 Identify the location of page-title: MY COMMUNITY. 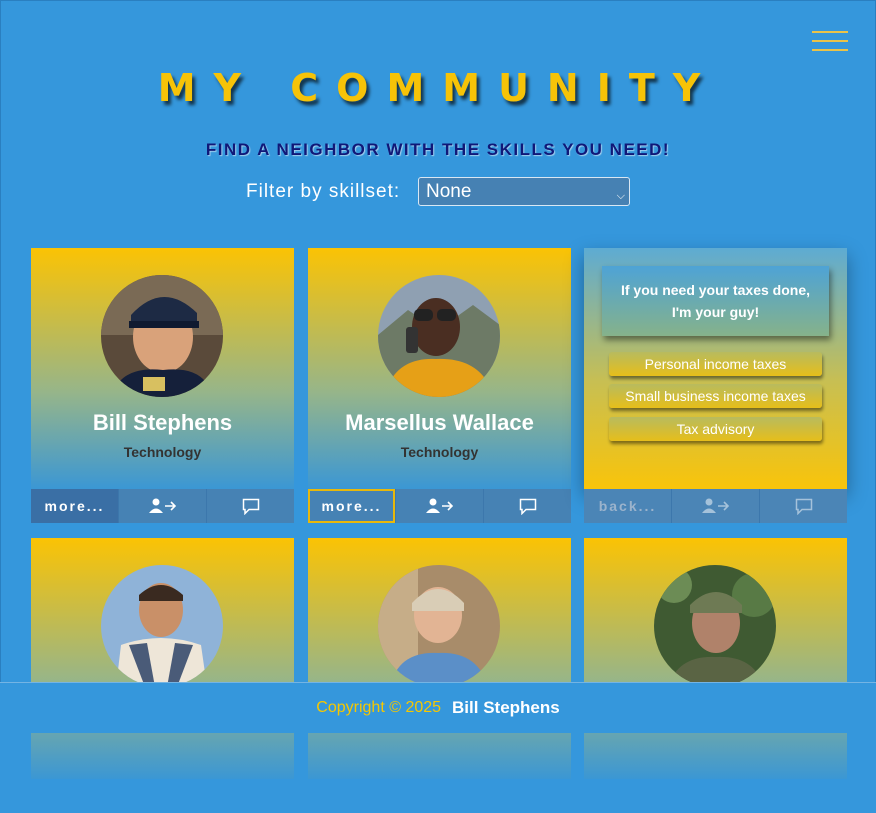
(438, 88).